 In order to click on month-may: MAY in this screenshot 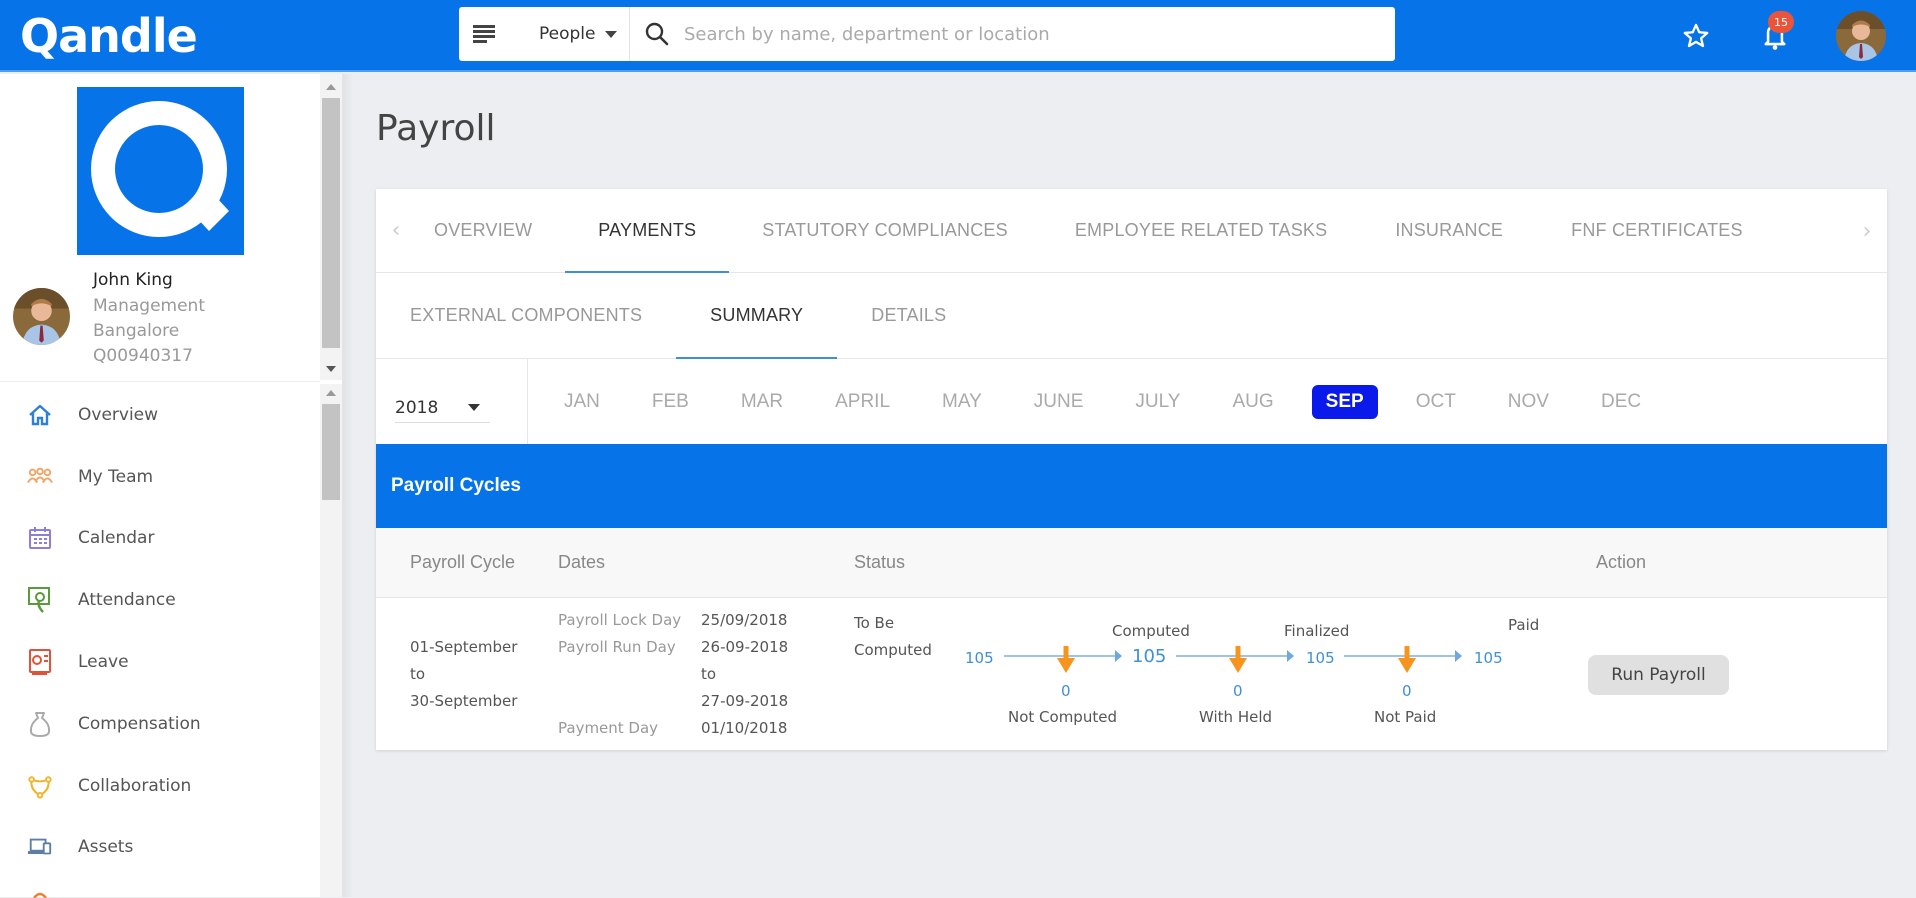, I will do `click(962, 402)`.